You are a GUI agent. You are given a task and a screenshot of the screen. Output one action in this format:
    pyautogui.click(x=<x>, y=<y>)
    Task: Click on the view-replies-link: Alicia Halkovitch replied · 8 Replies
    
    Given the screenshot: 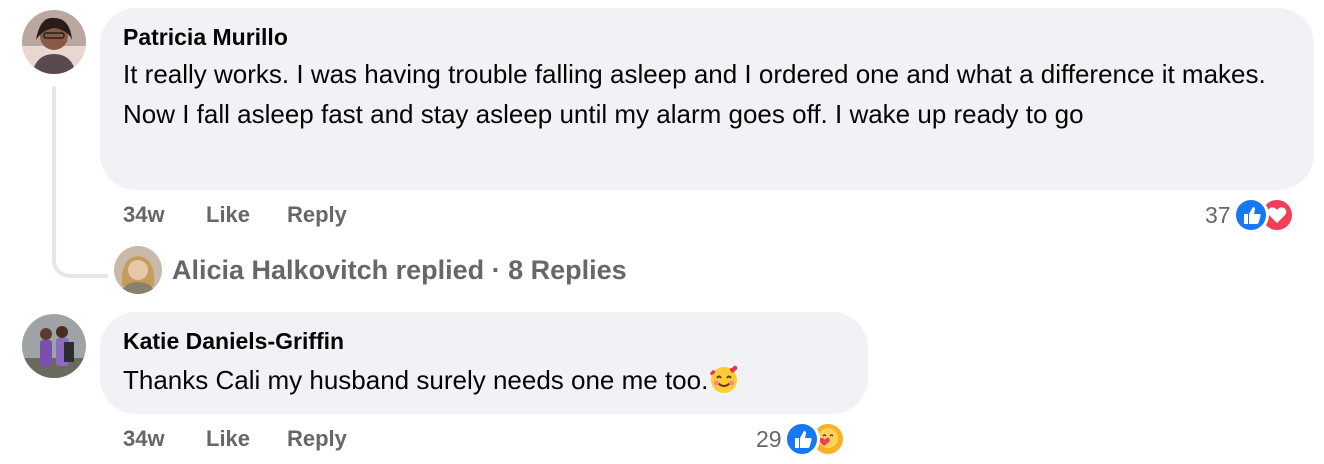 What is the action you would take?
    pyautogui.click(x=370, y=270)
    